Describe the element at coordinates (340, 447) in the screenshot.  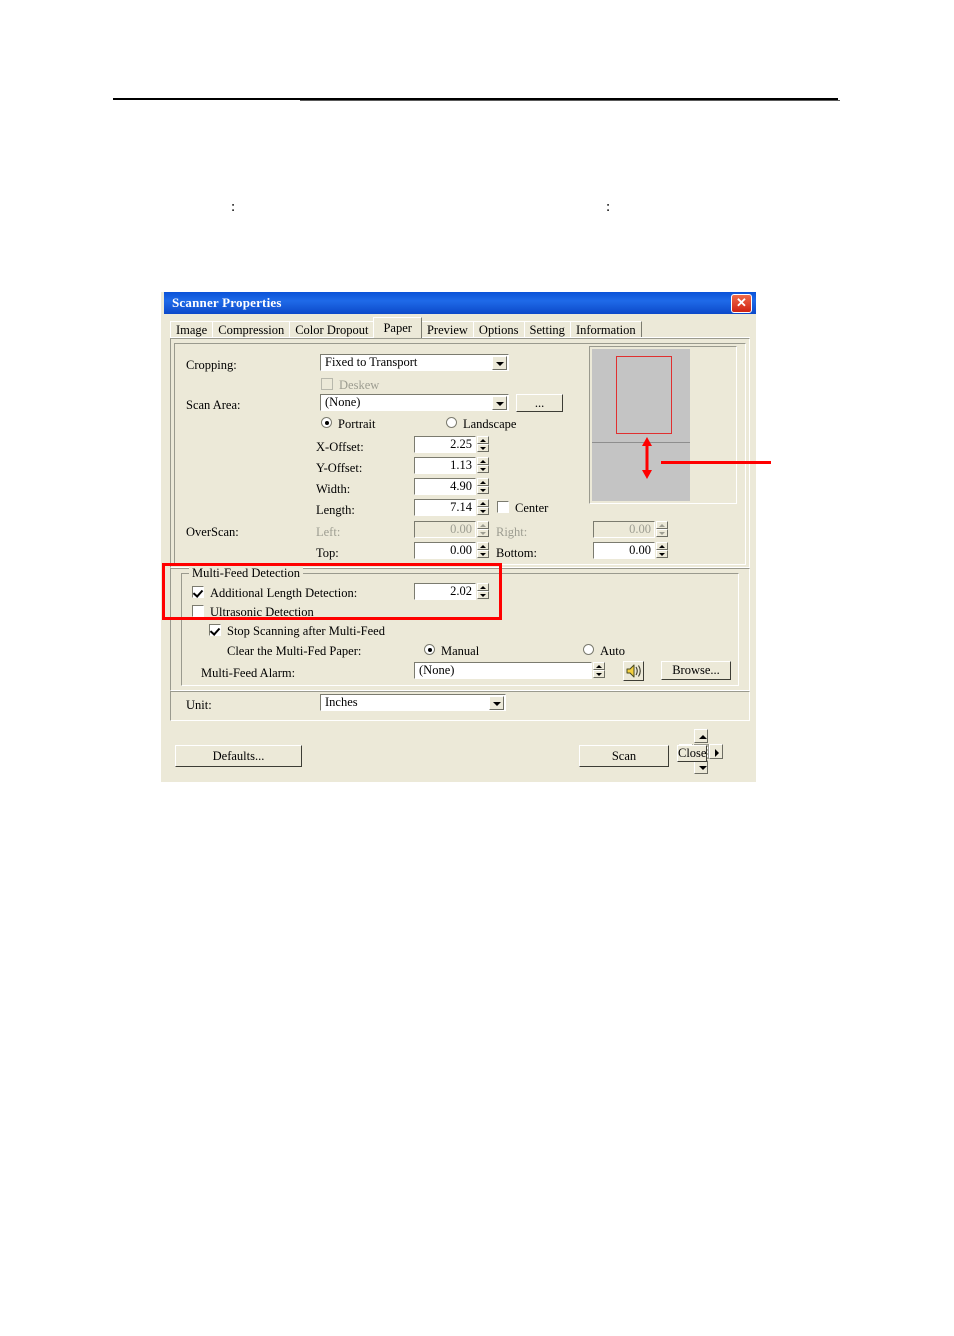
I see `x-offset-label: X-Offset:` at that location.